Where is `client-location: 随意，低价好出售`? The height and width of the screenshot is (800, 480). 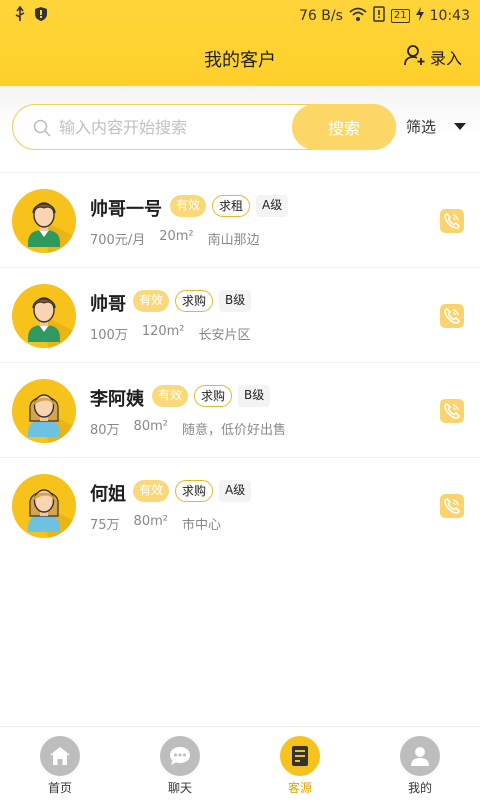
client-location: 随意，低价好出售 is located at coordinates (233, 430).